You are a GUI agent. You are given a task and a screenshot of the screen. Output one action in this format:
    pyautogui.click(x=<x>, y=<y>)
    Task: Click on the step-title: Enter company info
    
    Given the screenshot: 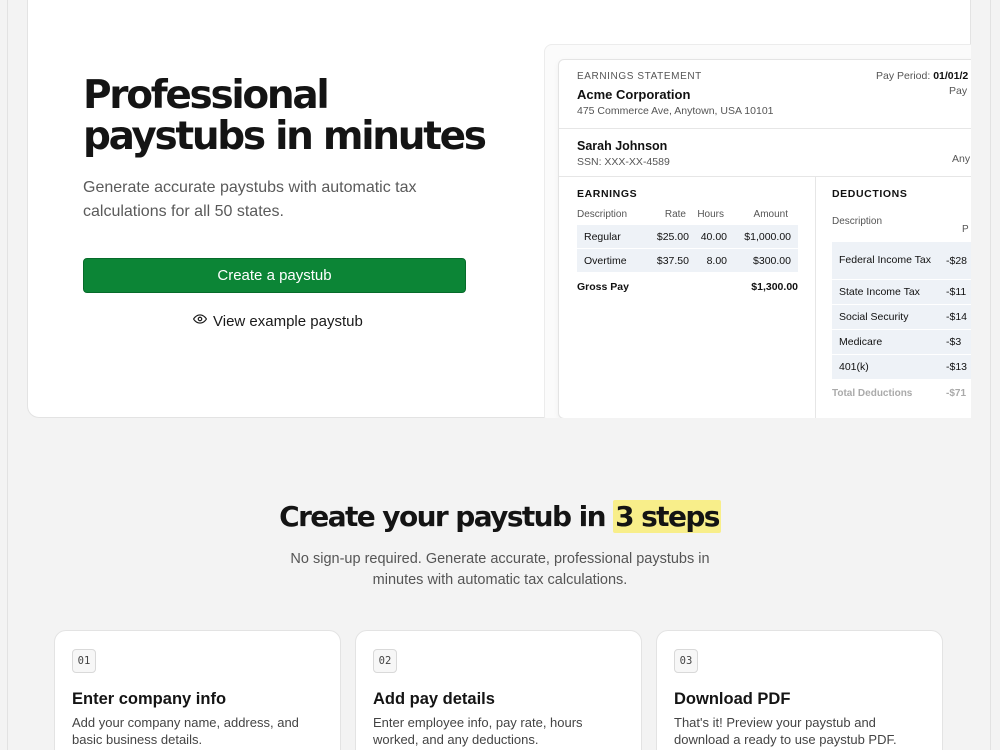 What is the action you would take?
    pyautogui.click(x=149, y=699)
    